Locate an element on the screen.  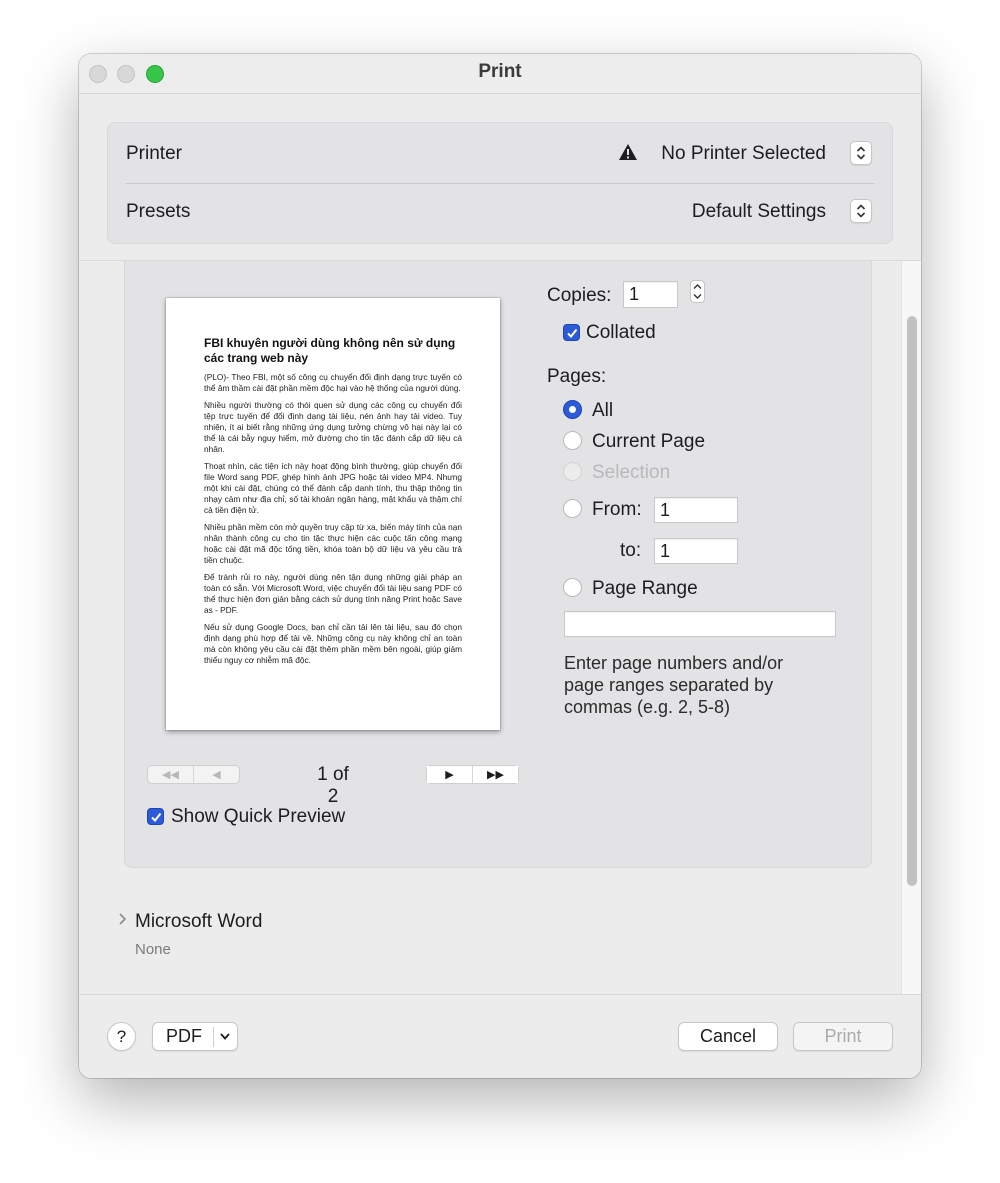
collated-checkbox is located at coordinates (571, 332).